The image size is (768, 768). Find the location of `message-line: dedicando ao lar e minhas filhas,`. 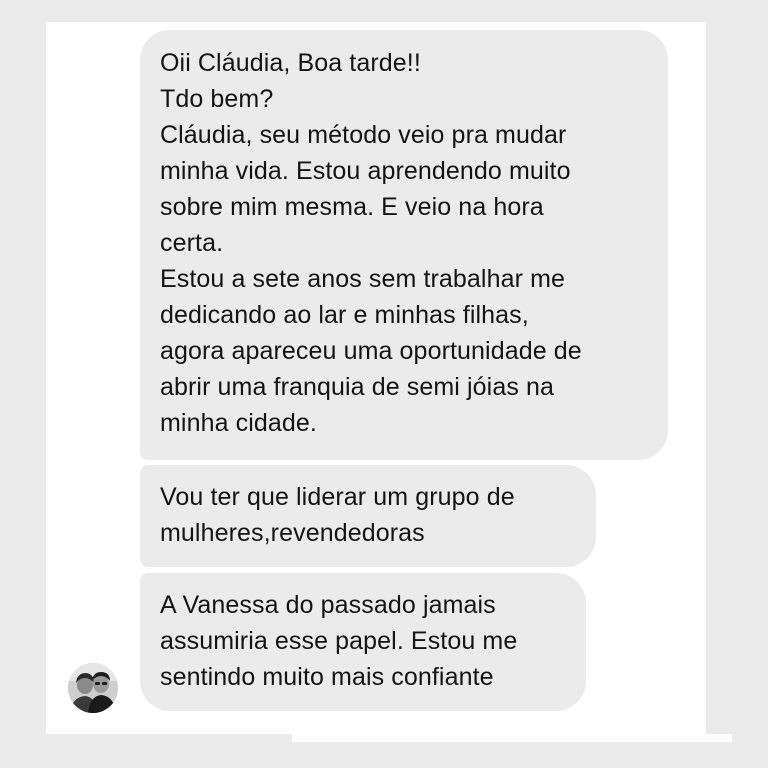

message-line: dedicando ao lar e minhas filhas, is located at coordinates (344, 315).